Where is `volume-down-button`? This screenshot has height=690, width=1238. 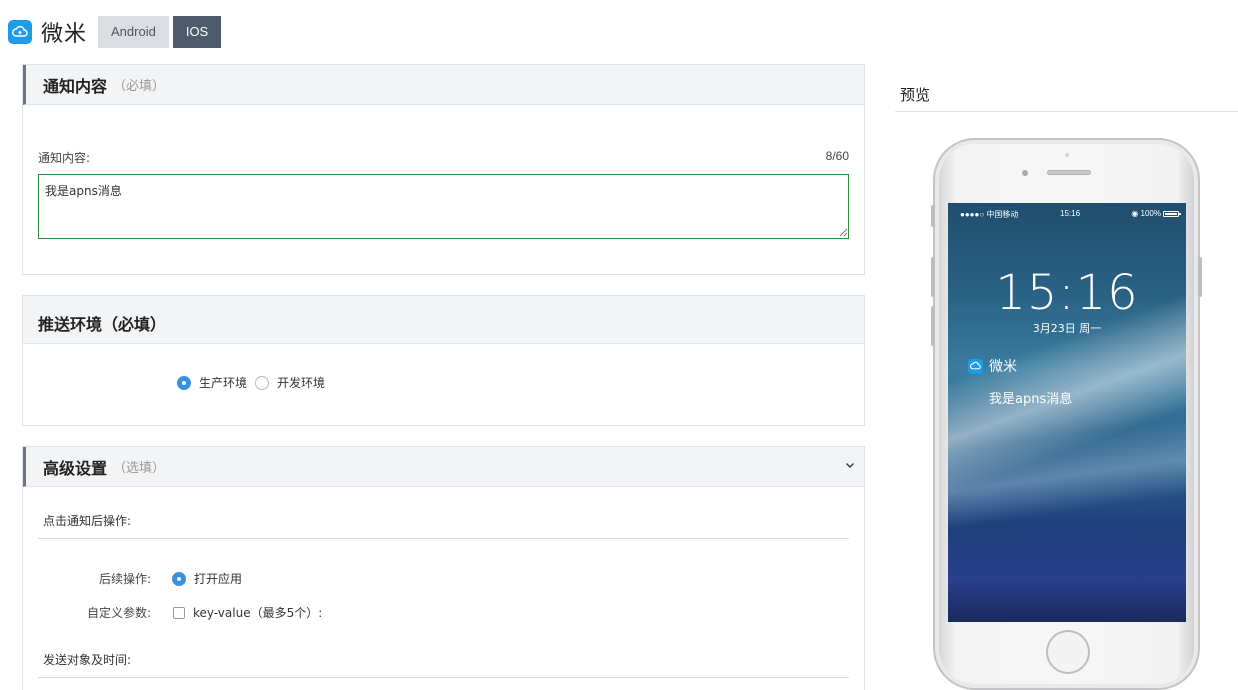 volume-down-button is located at coordinates (933, 326).